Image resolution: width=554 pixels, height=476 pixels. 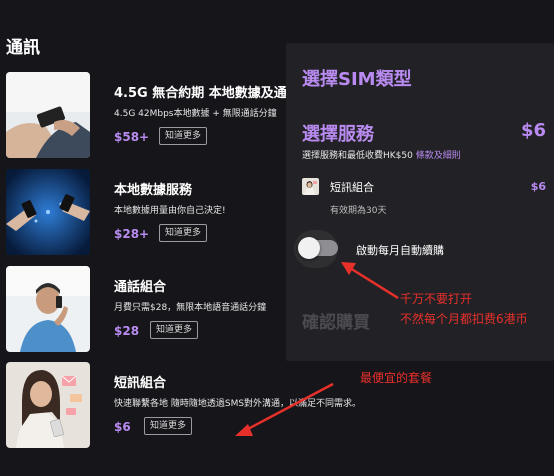 What do you see at coordinates (317, 349) in the screenshot?
I see `annotation-arrows` at bounding box center [317, 349].